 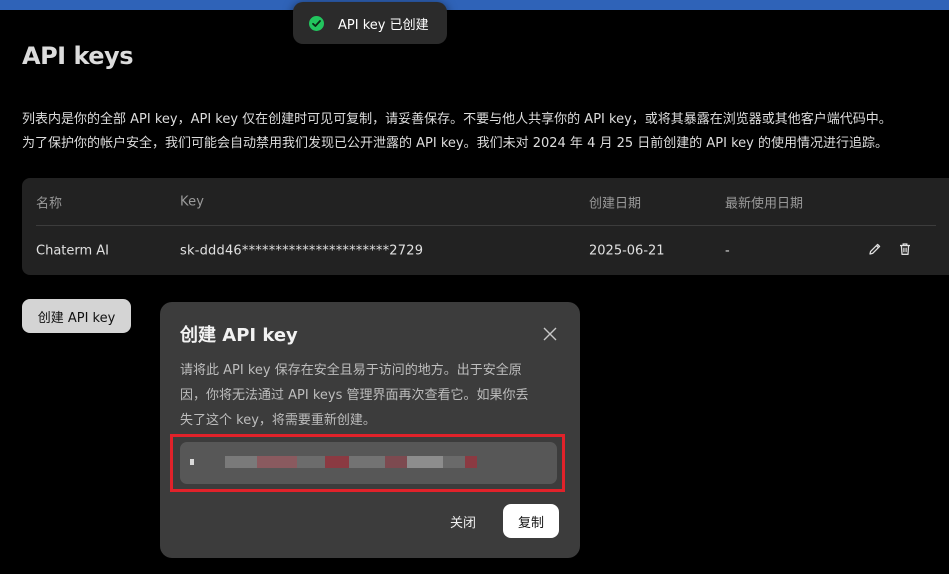 What do you see at coordinates (764, 204) in the screenshot?
I see `header-last-used: 最新使用日期` at bounding box center [764, 204].